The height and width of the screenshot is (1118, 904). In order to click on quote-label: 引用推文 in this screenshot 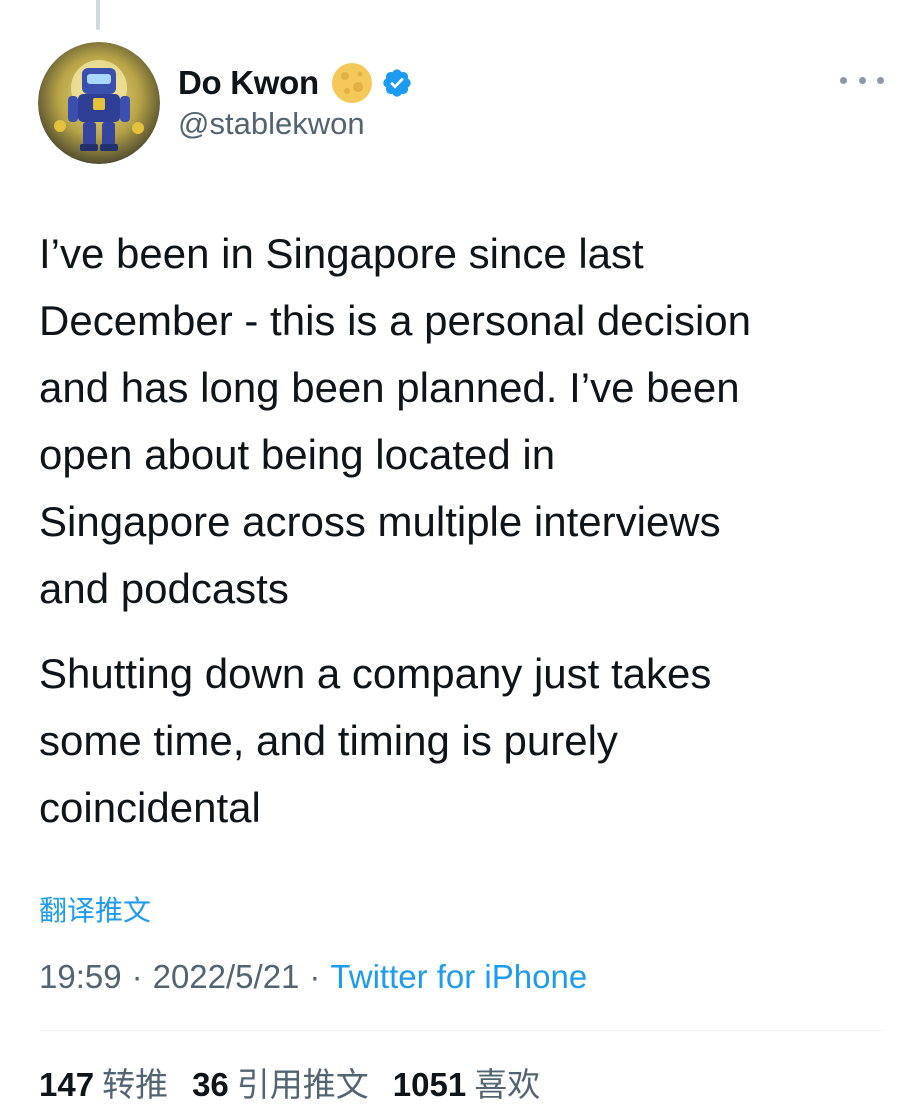, I will do `click(302, 1084)`.